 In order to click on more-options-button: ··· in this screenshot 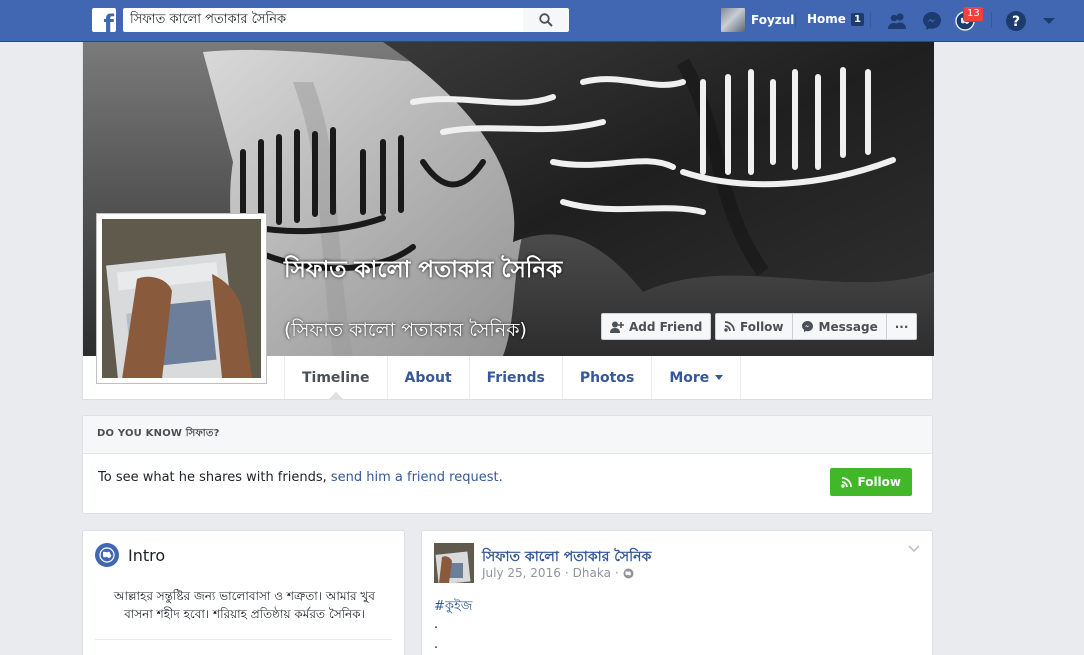, I will do `click(902, 326)`.